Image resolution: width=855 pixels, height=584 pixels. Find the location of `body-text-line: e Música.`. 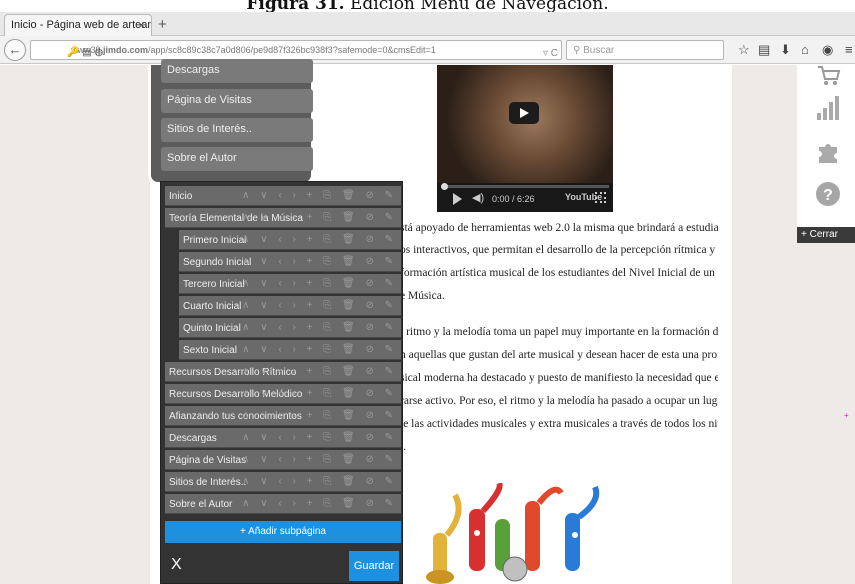

body-text-line: e Música. is located at coordinates (422, 296).